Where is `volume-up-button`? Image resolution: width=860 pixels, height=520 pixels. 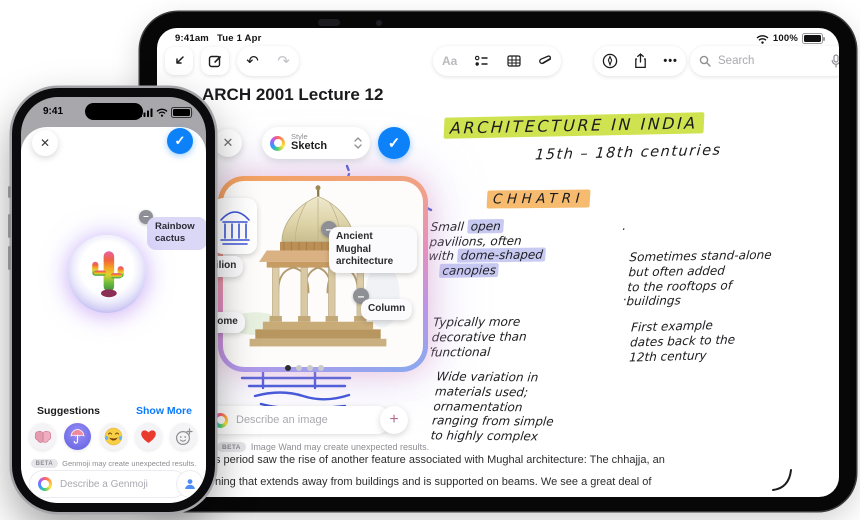 volume-up-button is located at coordinates (9, 226).